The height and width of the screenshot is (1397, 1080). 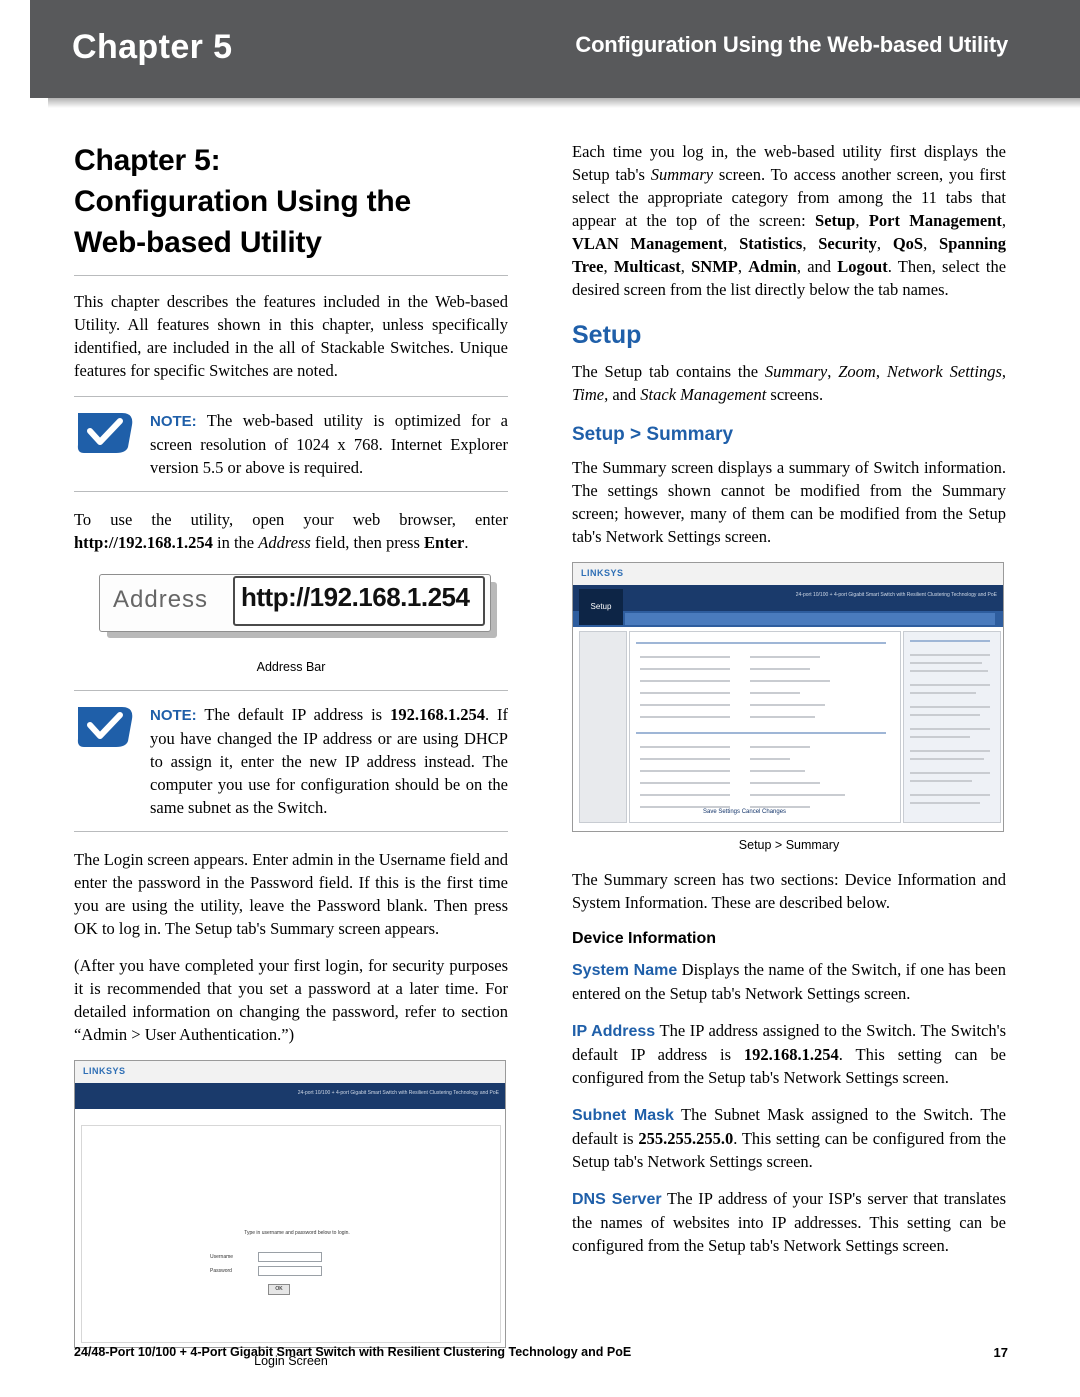 What do you see at coordinates (703, 394) in the screenshot?
I see `setup-item-stack-management: Stack Management` at bounding box center [703, 394].